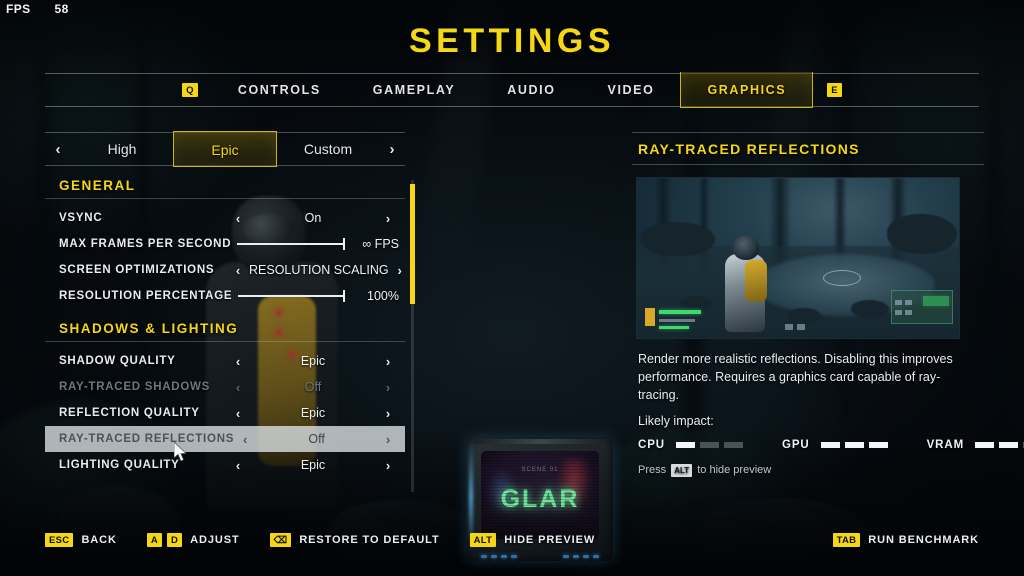 The width and height of the screenshot is (1024, 576). What do you see at coordinates (531, 90) in the screenshot?
I see `tab-audio: AUDIO` at bounding box center [531, 90].